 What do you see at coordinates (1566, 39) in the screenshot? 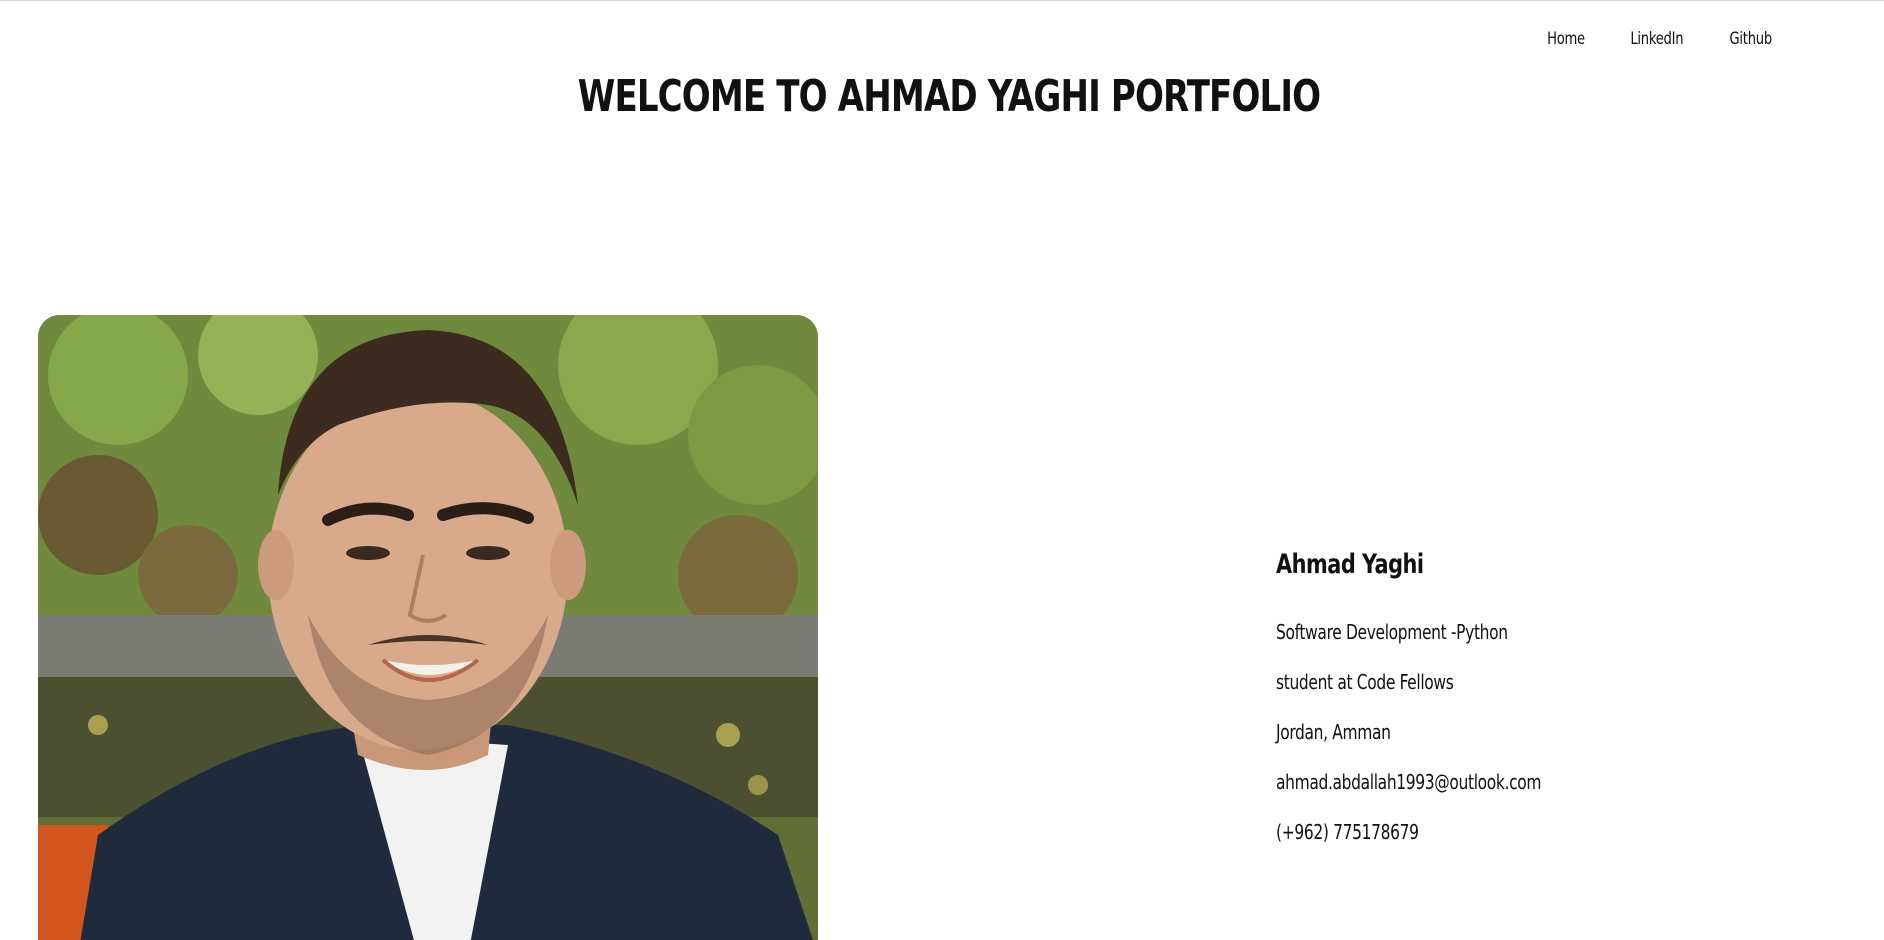
I see `nav-home-link: Home` at bounding box center [1566, 39].